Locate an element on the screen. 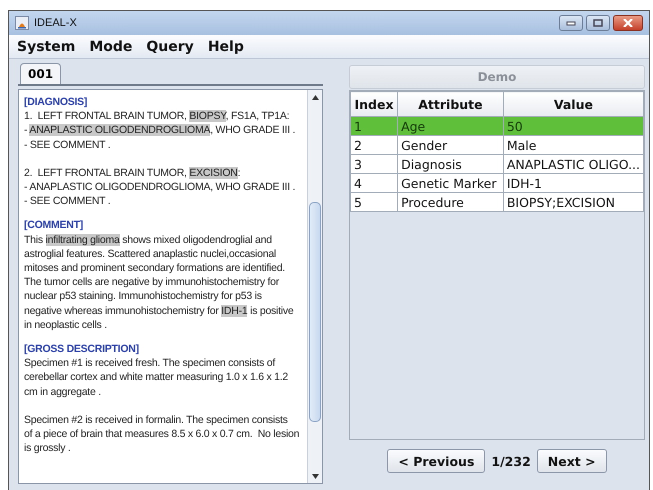 This screenshot has width=653, height=490. report-line: 2. LEFT FRONTAL BRAIN TUMOR, EXCISION: is located at coordinates (133, 173).